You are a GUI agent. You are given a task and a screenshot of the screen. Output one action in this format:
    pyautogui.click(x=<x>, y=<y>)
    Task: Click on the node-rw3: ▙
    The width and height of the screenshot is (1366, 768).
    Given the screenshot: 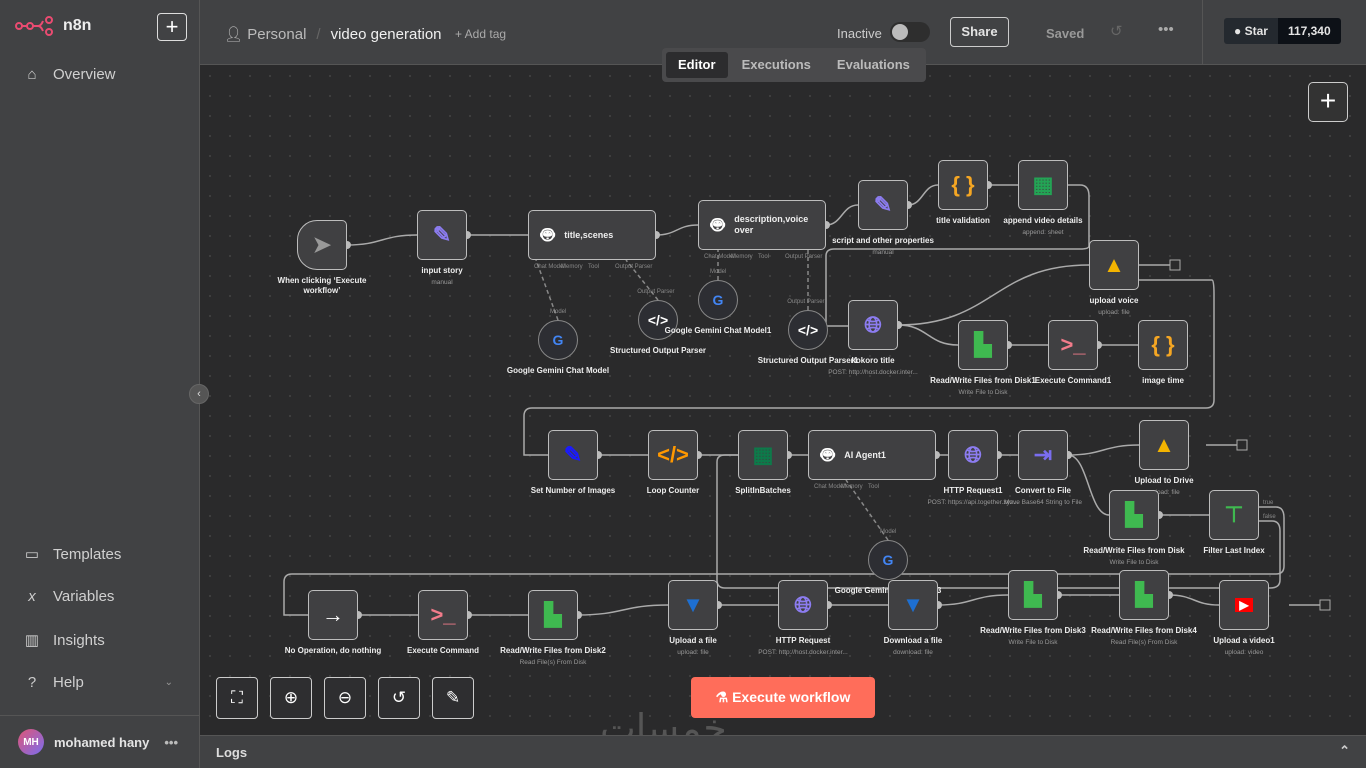 What is the action you would take?
    pyautogui.click(x=1033, y=595)
    